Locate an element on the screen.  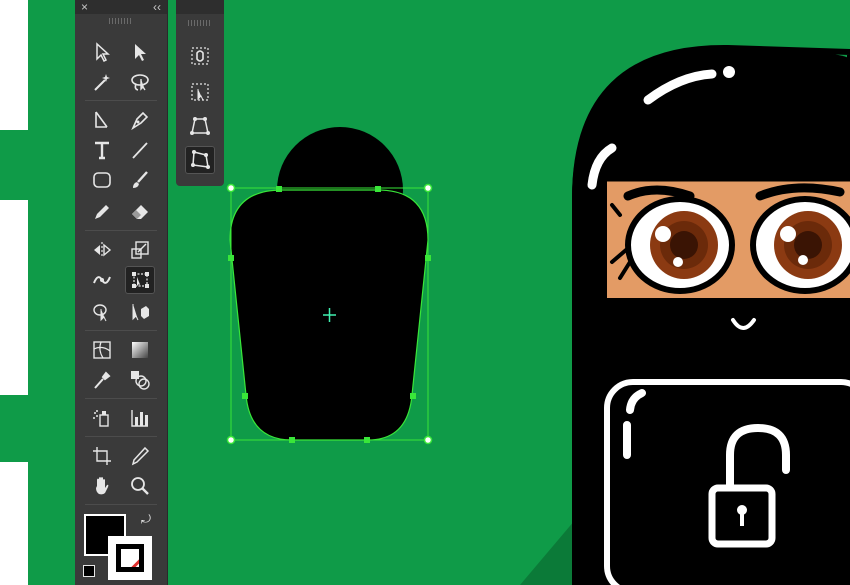
direct-selection-tool-icon is located at coordinates (140, 52).